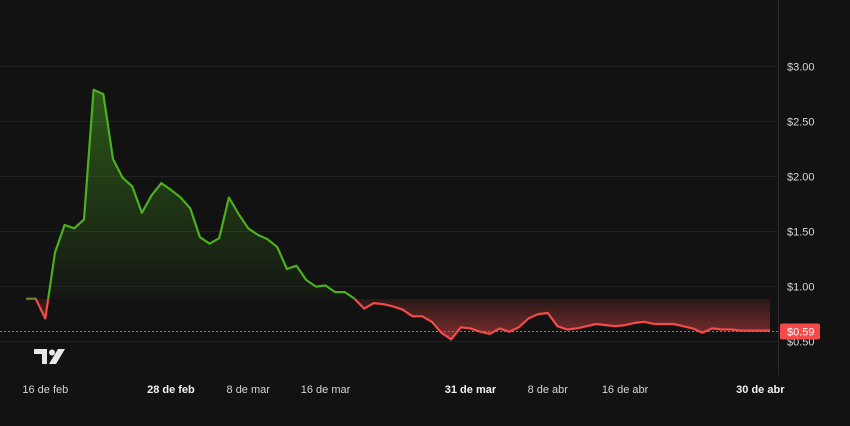  Describe the element at coordinates (801, 123) in the screenshot. I see `y-tick-label: $2.50` at that location.